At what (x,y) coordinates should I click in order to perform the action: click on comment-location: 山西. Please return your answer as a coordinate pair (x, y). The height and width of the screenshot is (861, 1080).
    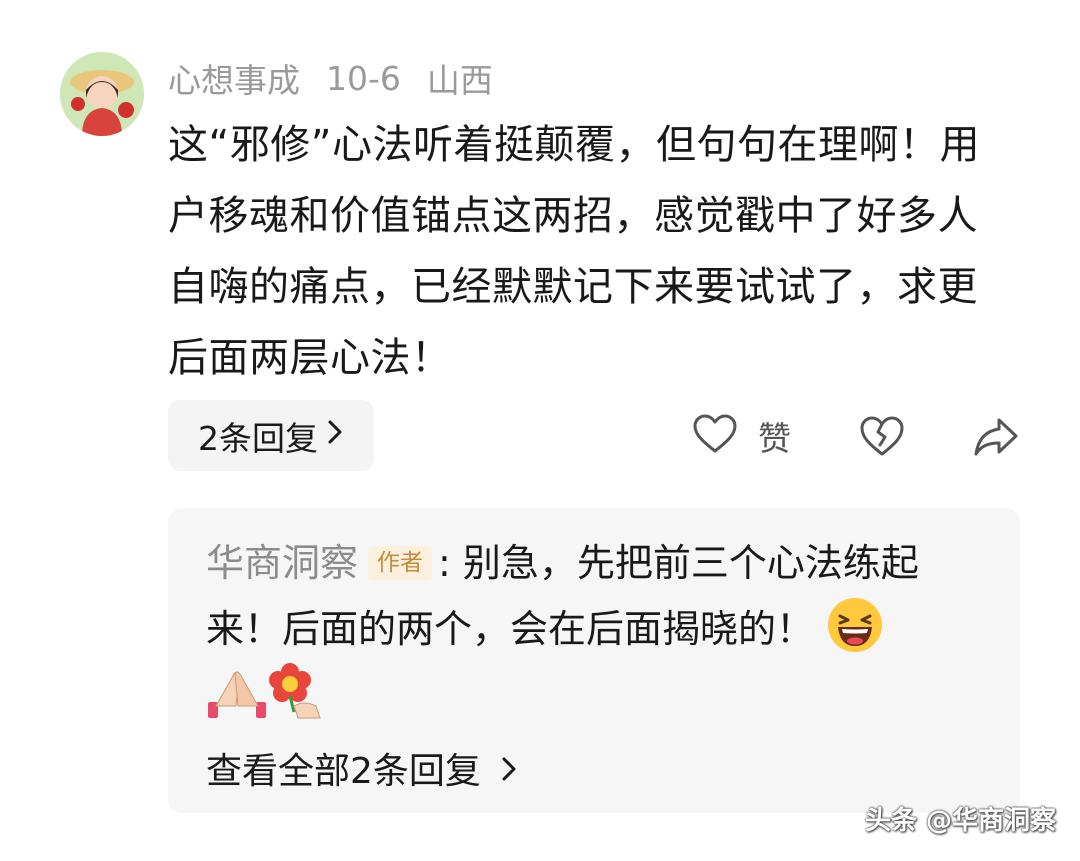
    Looking at the image, I should click on (459, 80).